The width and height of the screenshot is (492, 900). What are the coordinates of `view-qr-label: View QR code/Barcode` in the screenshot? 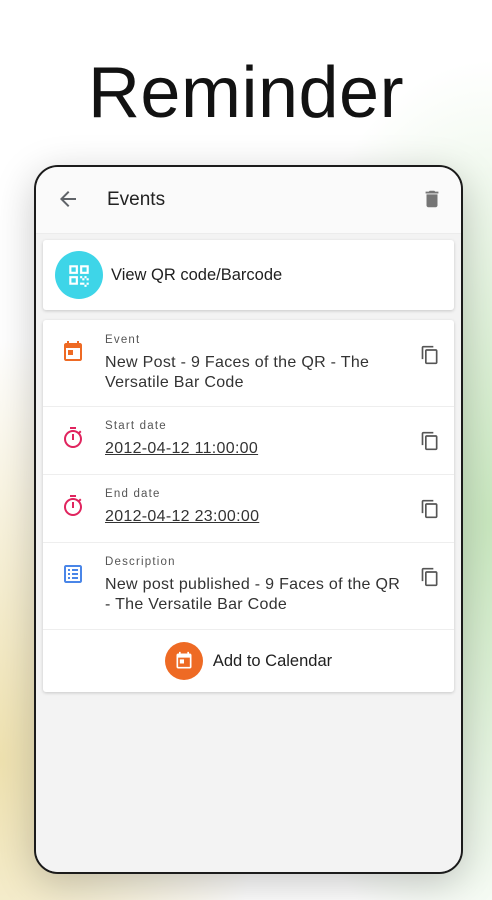 It's located at (197, 274).